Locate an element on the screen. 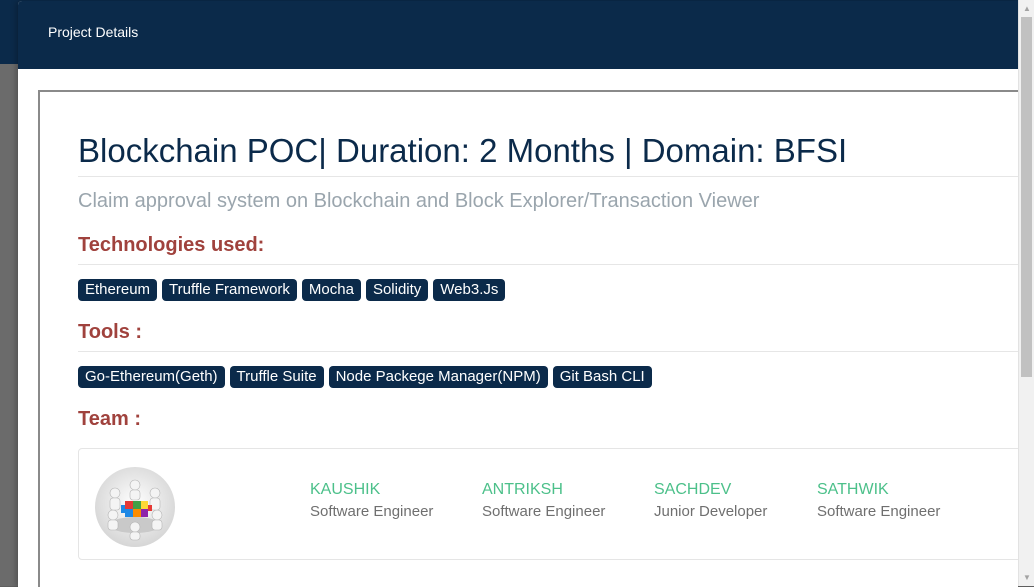 This screenshot has height=587, width=1034. team-heading: Team : is located at coordinates (109, 419).